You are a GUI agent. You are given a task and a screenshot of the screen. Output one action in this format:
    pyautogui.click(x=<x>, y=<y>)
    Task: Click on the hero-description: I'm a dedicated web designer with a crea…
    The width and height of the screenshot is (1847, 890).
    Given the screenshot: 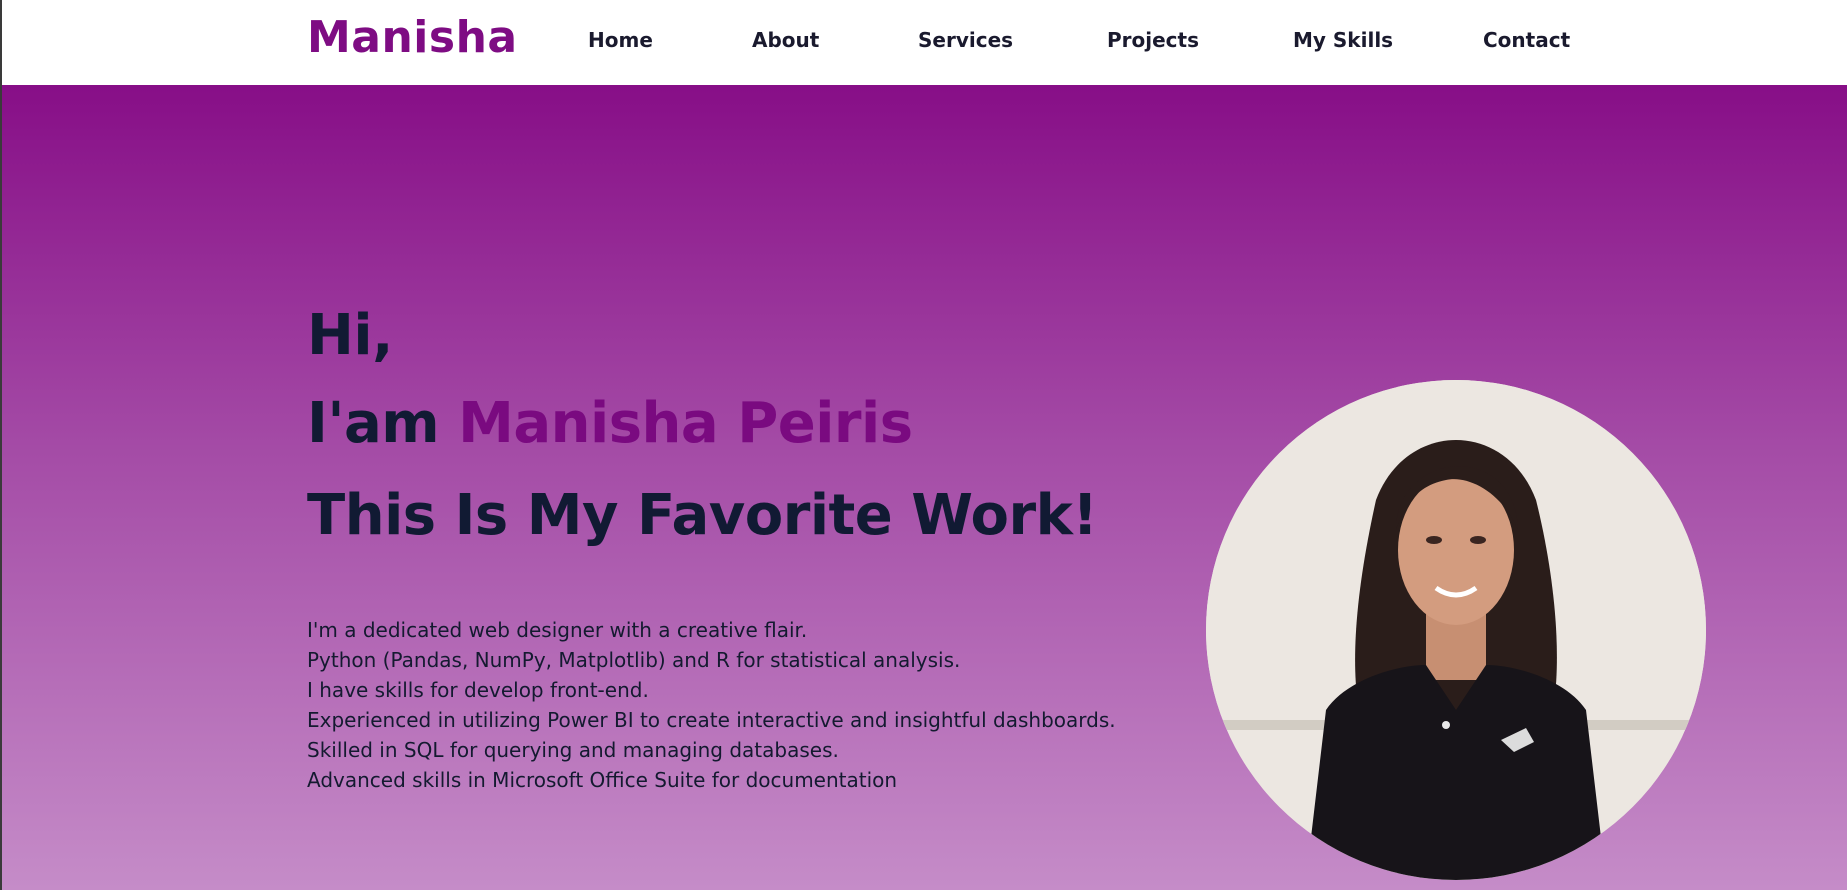 What is the action you would take?
    pyautogui.click(x=711, y=705)
    